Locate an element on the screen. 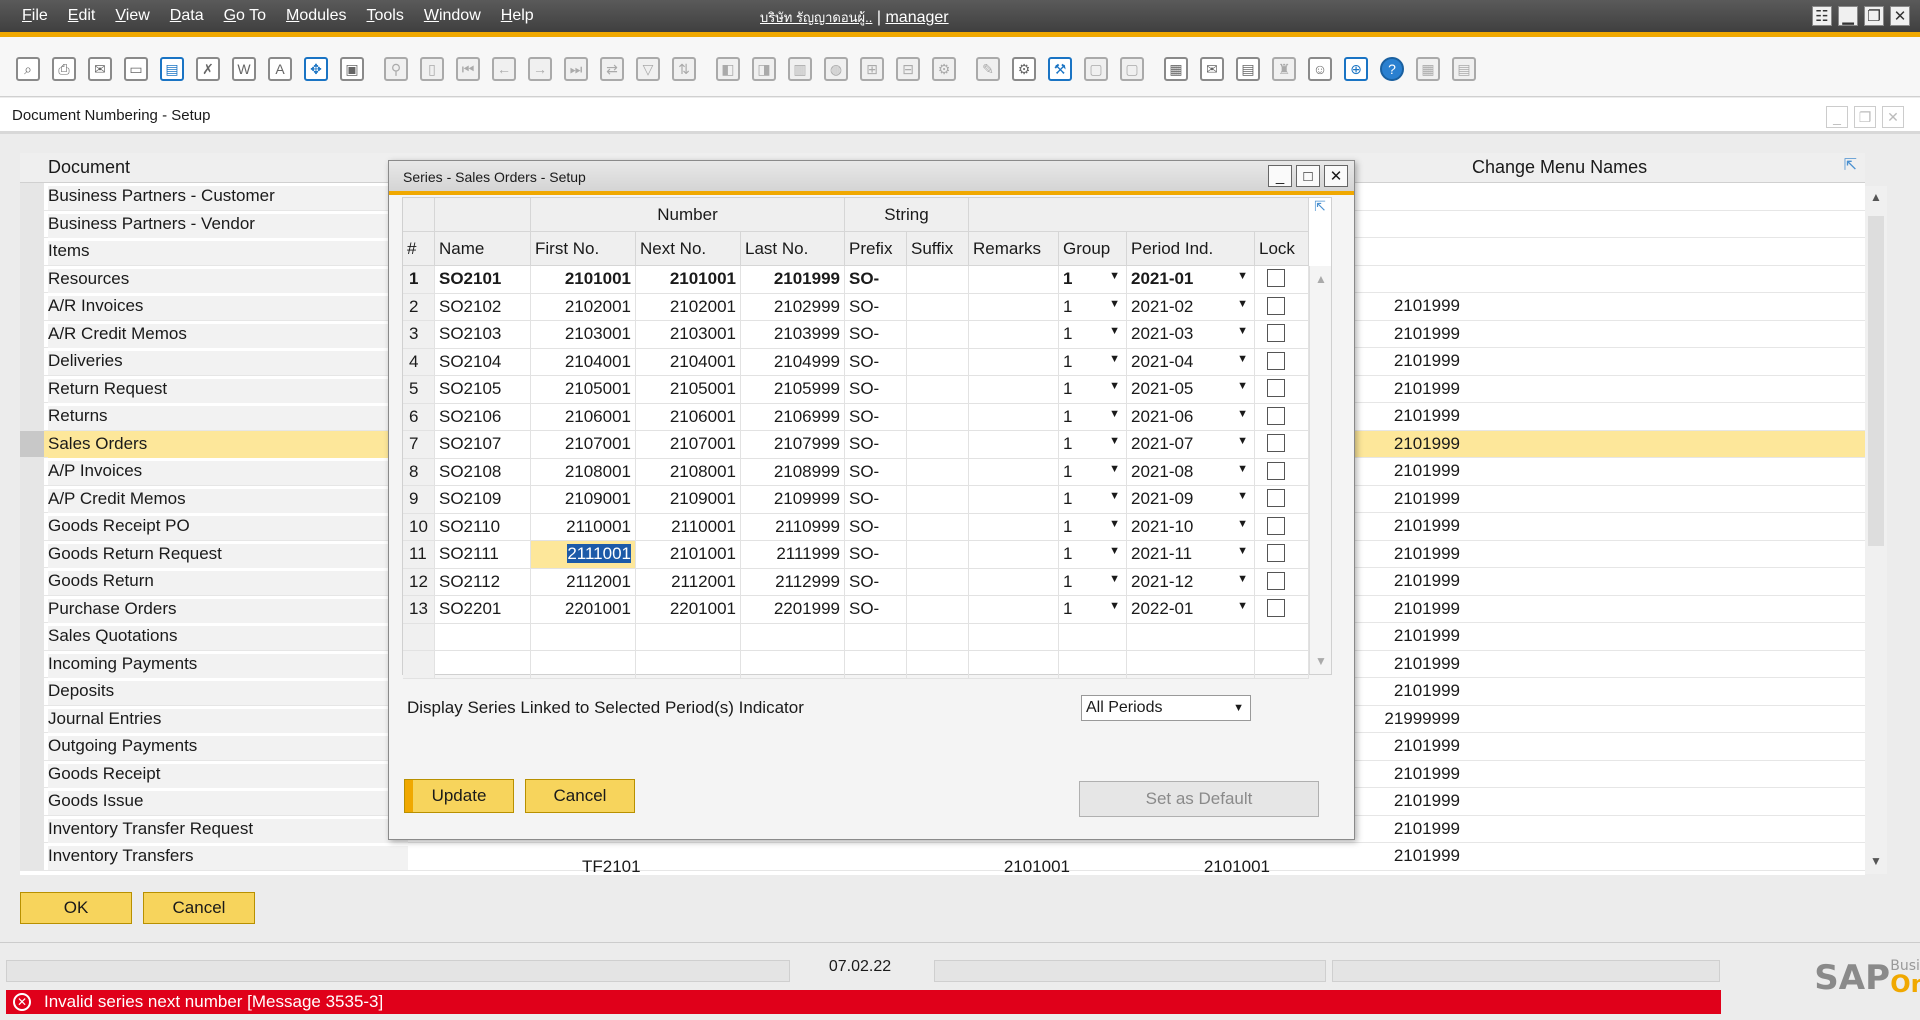  period-select-cell: 2021-04 ▼ is located at coordinates (1191, 362).